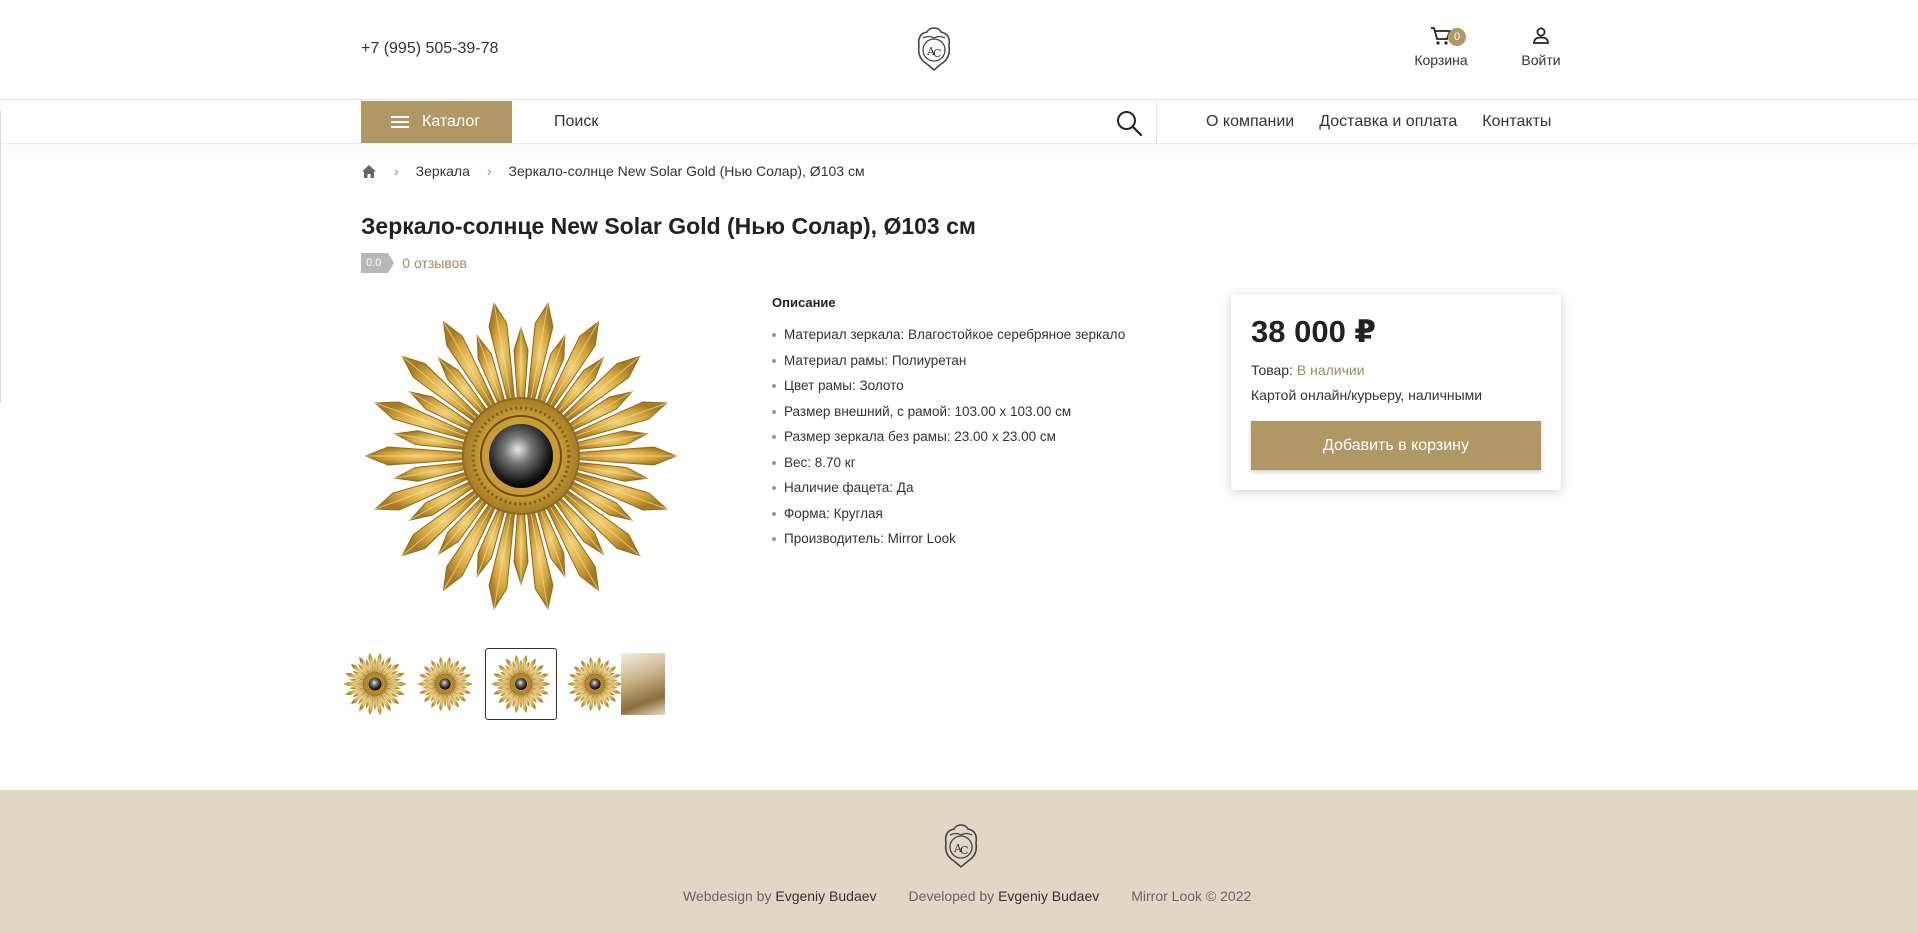 Image resolution: width=1918 pixels, height=933 pixels. Describe the element at coordinates (1516, 122) in the screenshot. I see `nav-link-contacts: Контакты` at that location.